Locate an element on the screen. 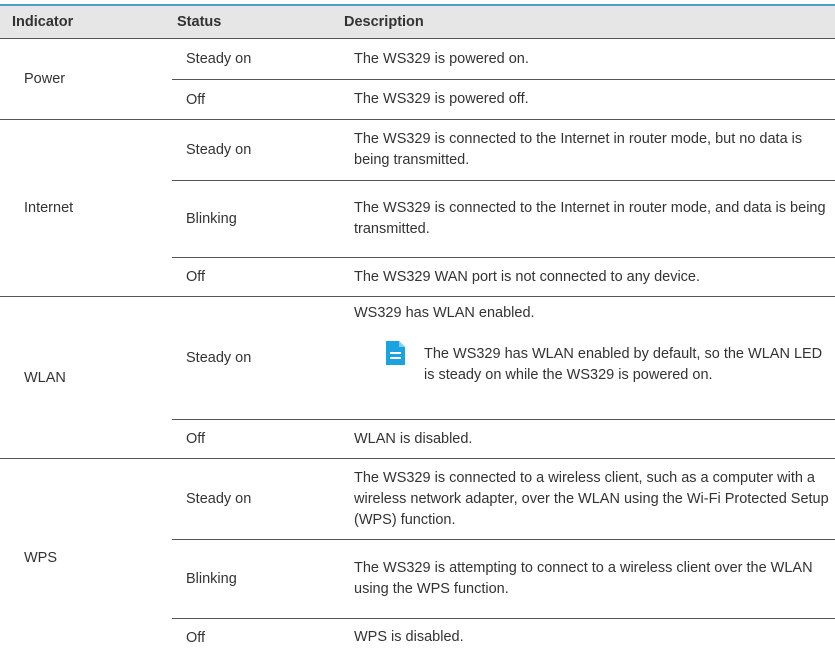 The image size is (835, 657). header-status: Status is located at coordinates (199, 22).